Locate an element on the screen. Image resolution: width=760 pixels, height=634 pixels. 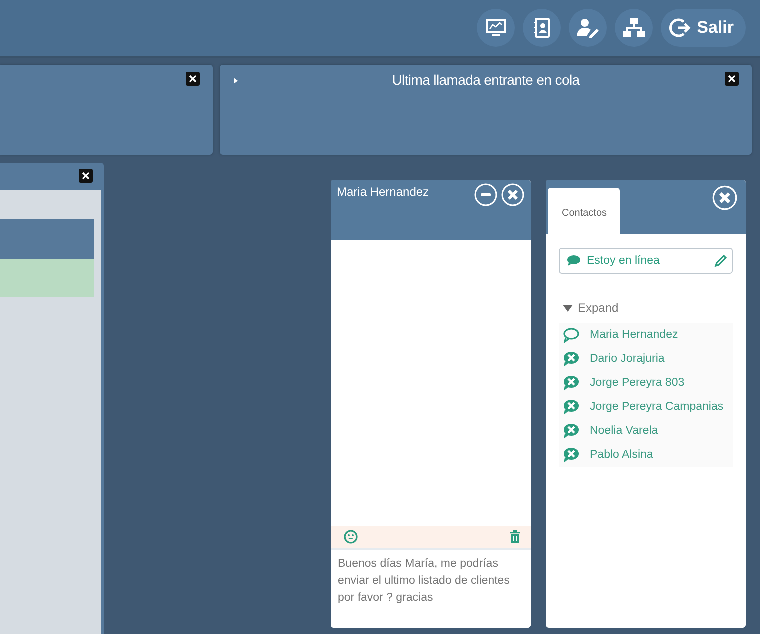
hierarchy-button is located at coordinates (634, 28).